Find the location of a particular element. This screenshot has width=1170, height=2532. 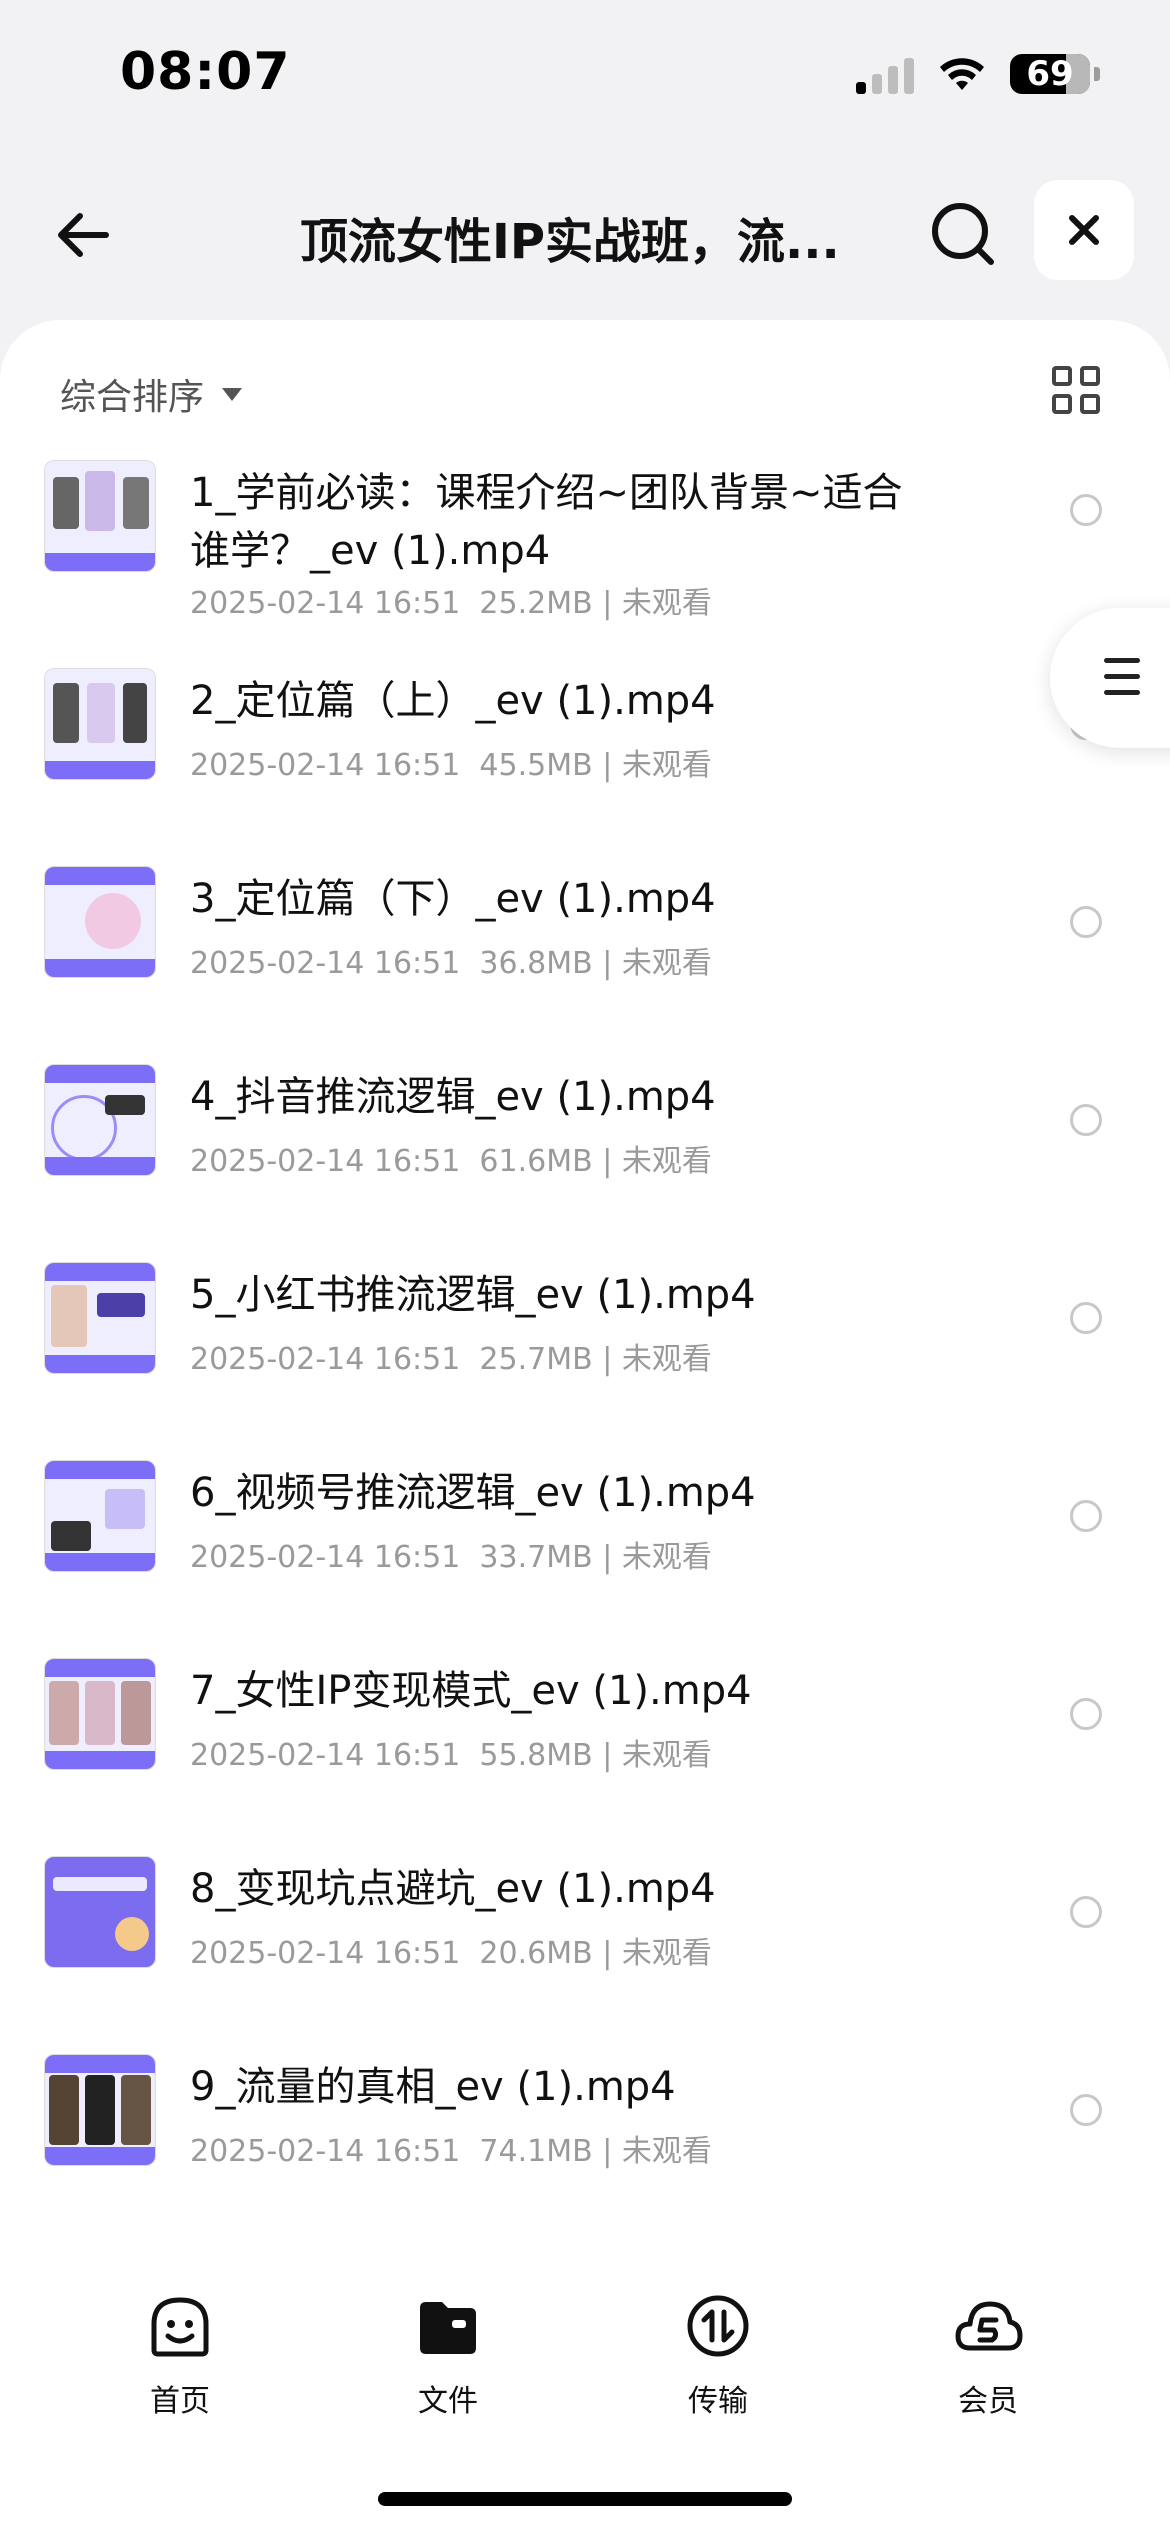

file-meta: 2025-02-14 16:51 36.8MB | 未观看 is located at coordinates (451, 963).